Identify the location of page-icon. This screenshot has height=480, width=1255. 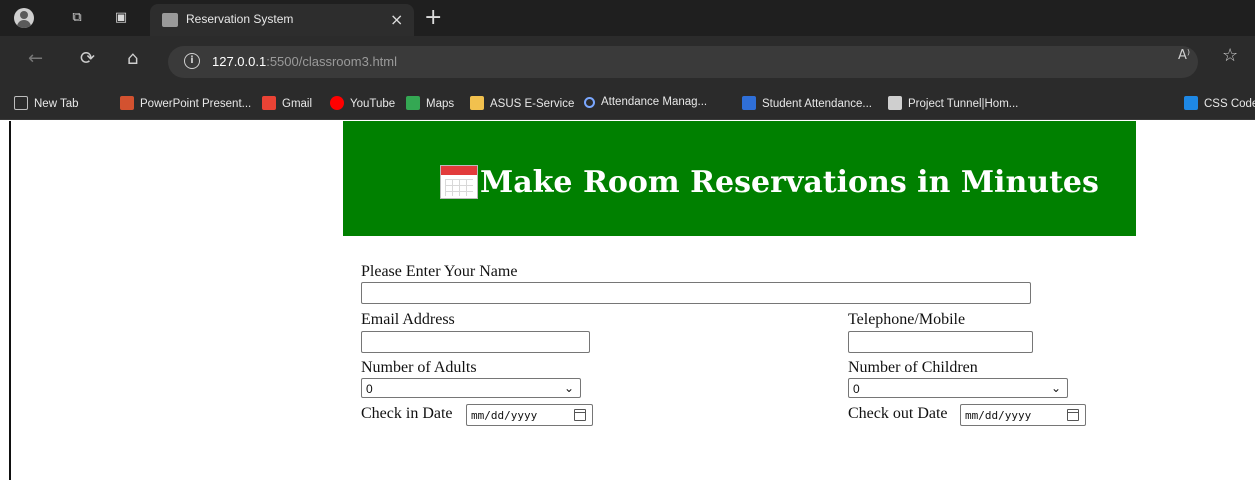
(21, 103).